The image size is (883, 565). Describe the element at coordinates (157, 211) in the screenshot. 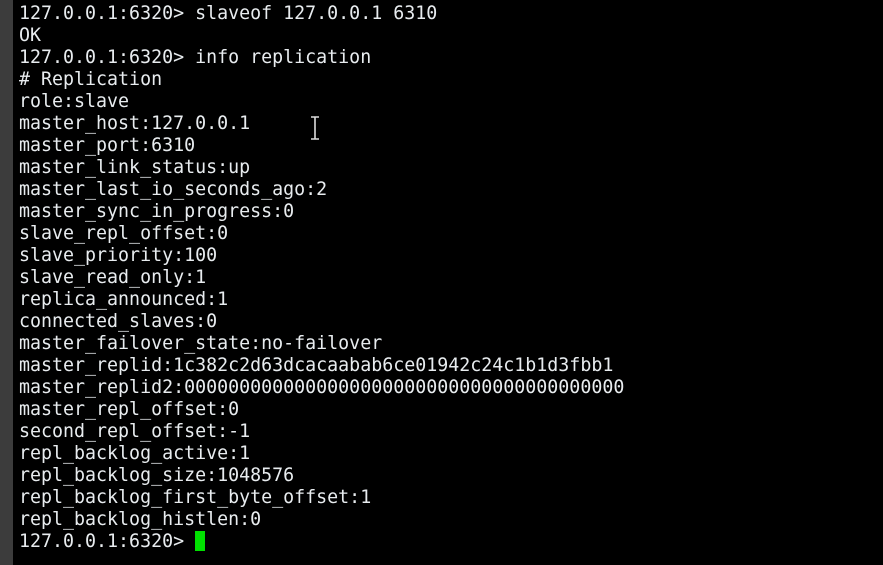

I see `terminal-line: master_sync_in_progress:0` at that location.